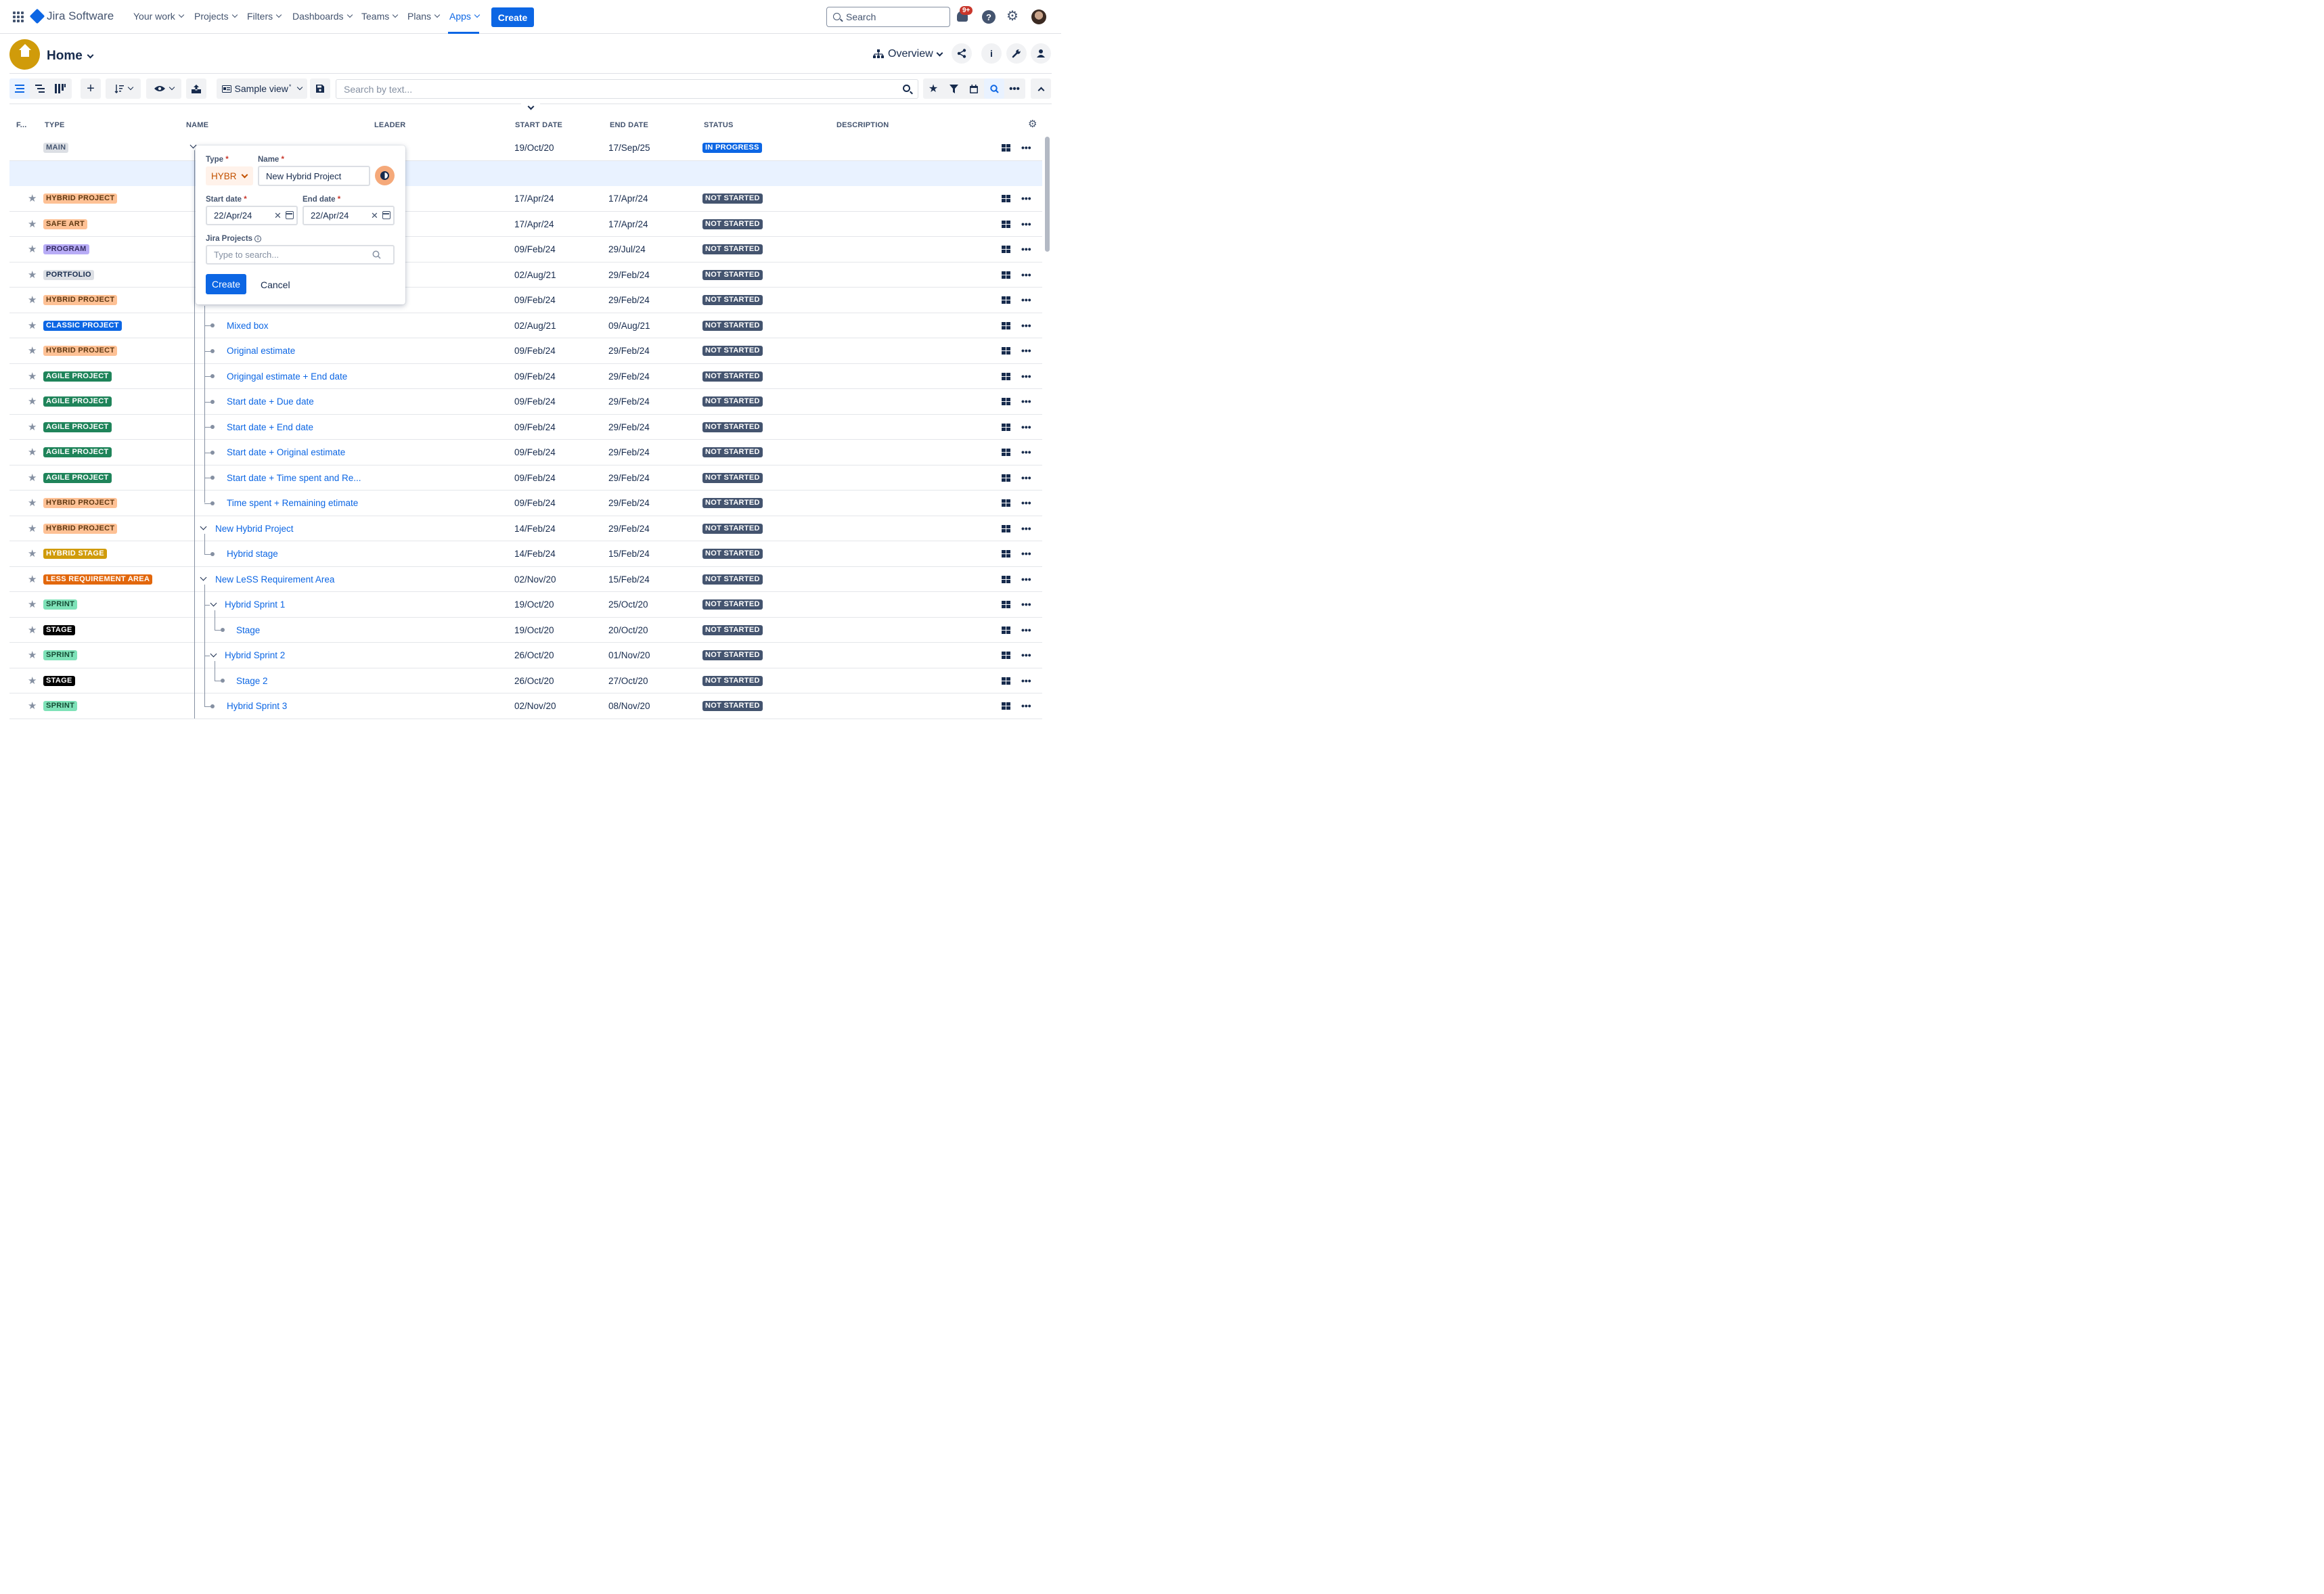 This screenshot has width=2324, height=1594. I want to click on tools-button, so click(1016, 53).